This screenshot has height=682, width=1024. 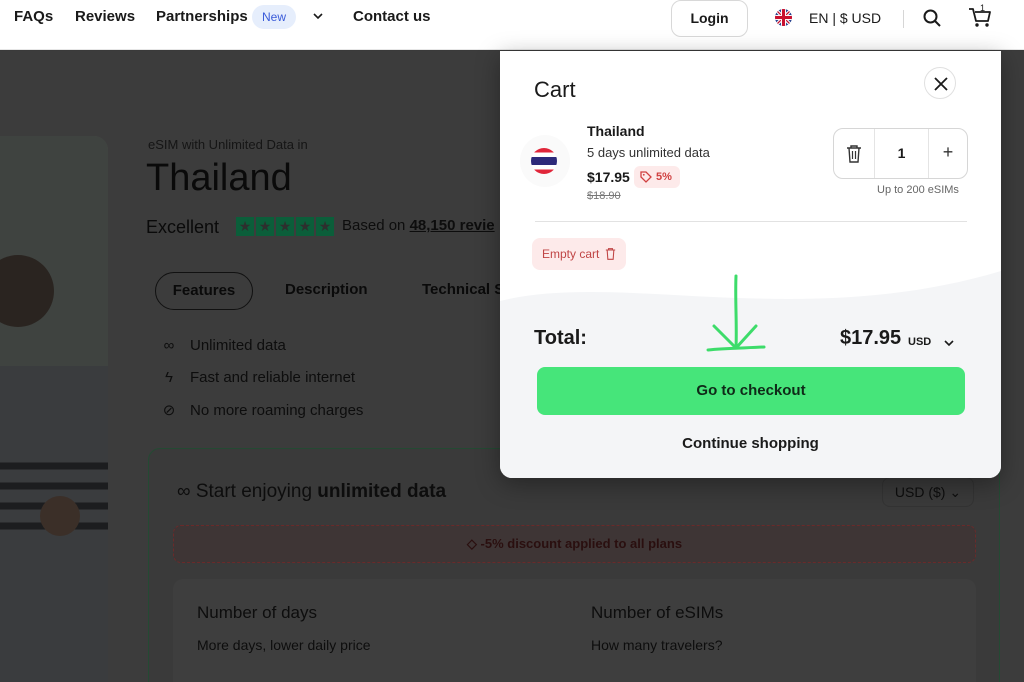 What do you see at coordinates (33, 16) in the screenshot?
I see `nav-link-faqs: FAQs` at bounding box center [33, 16].